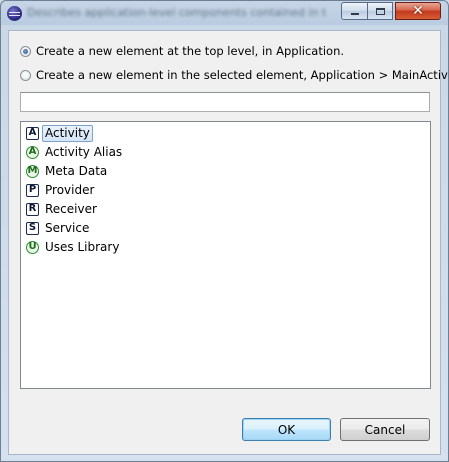 The image size is (449, 462). I want to click on list-item-activity-alias: A Activity Alias, so click(75, 152).